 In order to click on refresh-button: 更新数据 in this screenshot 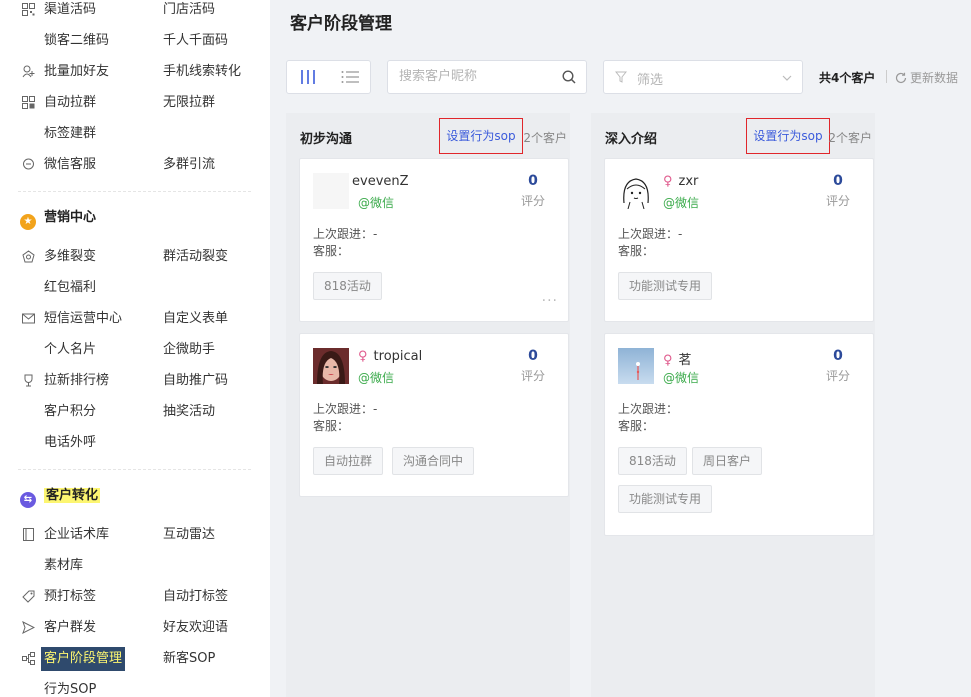, I will do `click(926, 78)`.